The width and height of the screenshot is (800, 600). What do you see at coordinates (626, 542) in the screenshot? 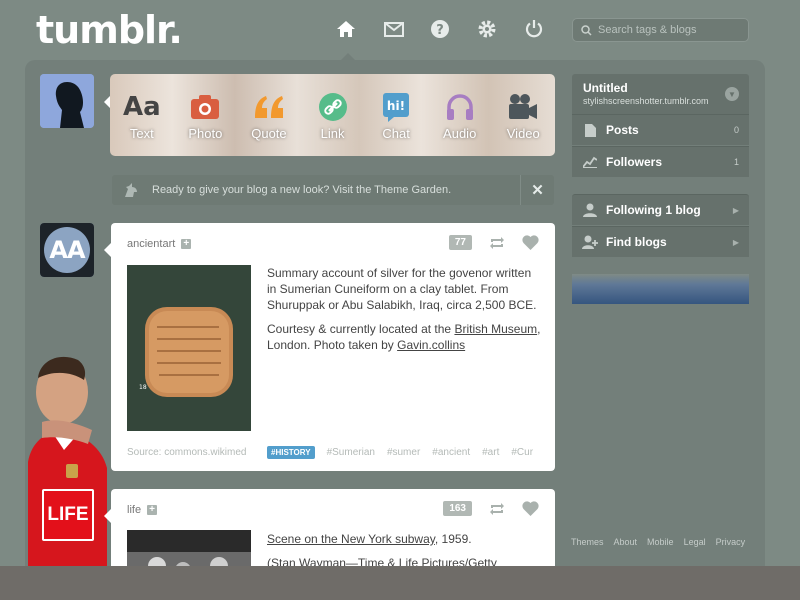
I see `footer-link-about: About` at bounding box center [626, 542].